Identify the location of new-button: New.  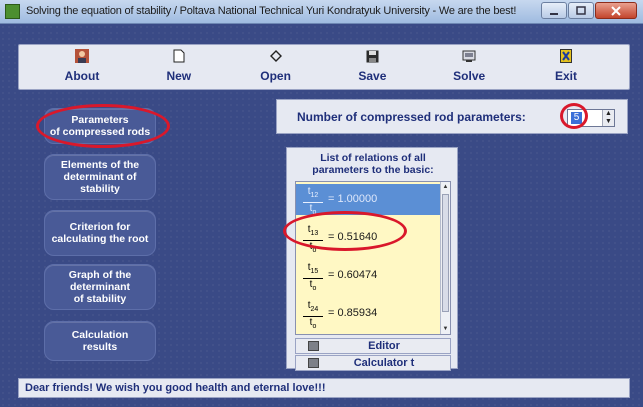
(179, 67).